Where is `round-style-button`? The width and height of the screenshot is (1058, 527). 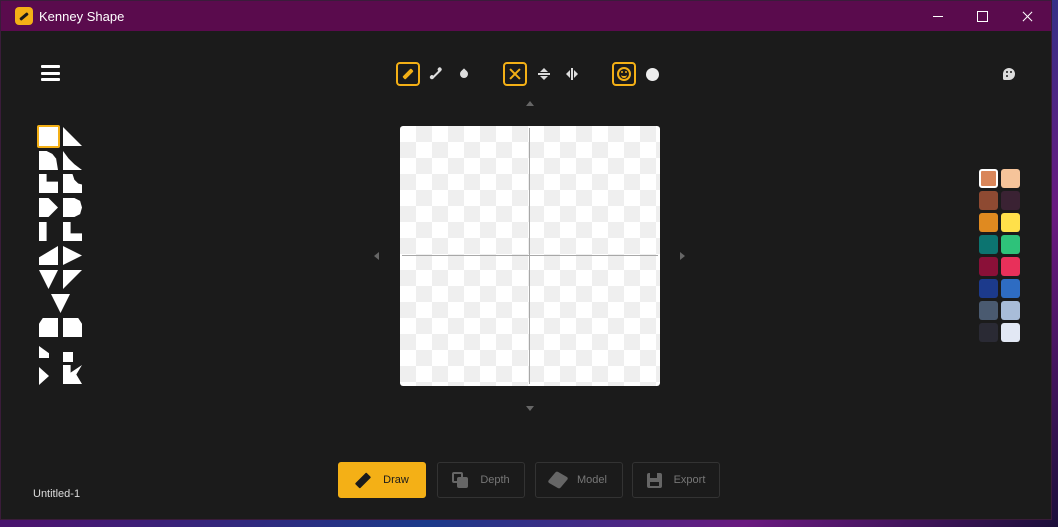 round-style-button is located at coordinates (652, 74).